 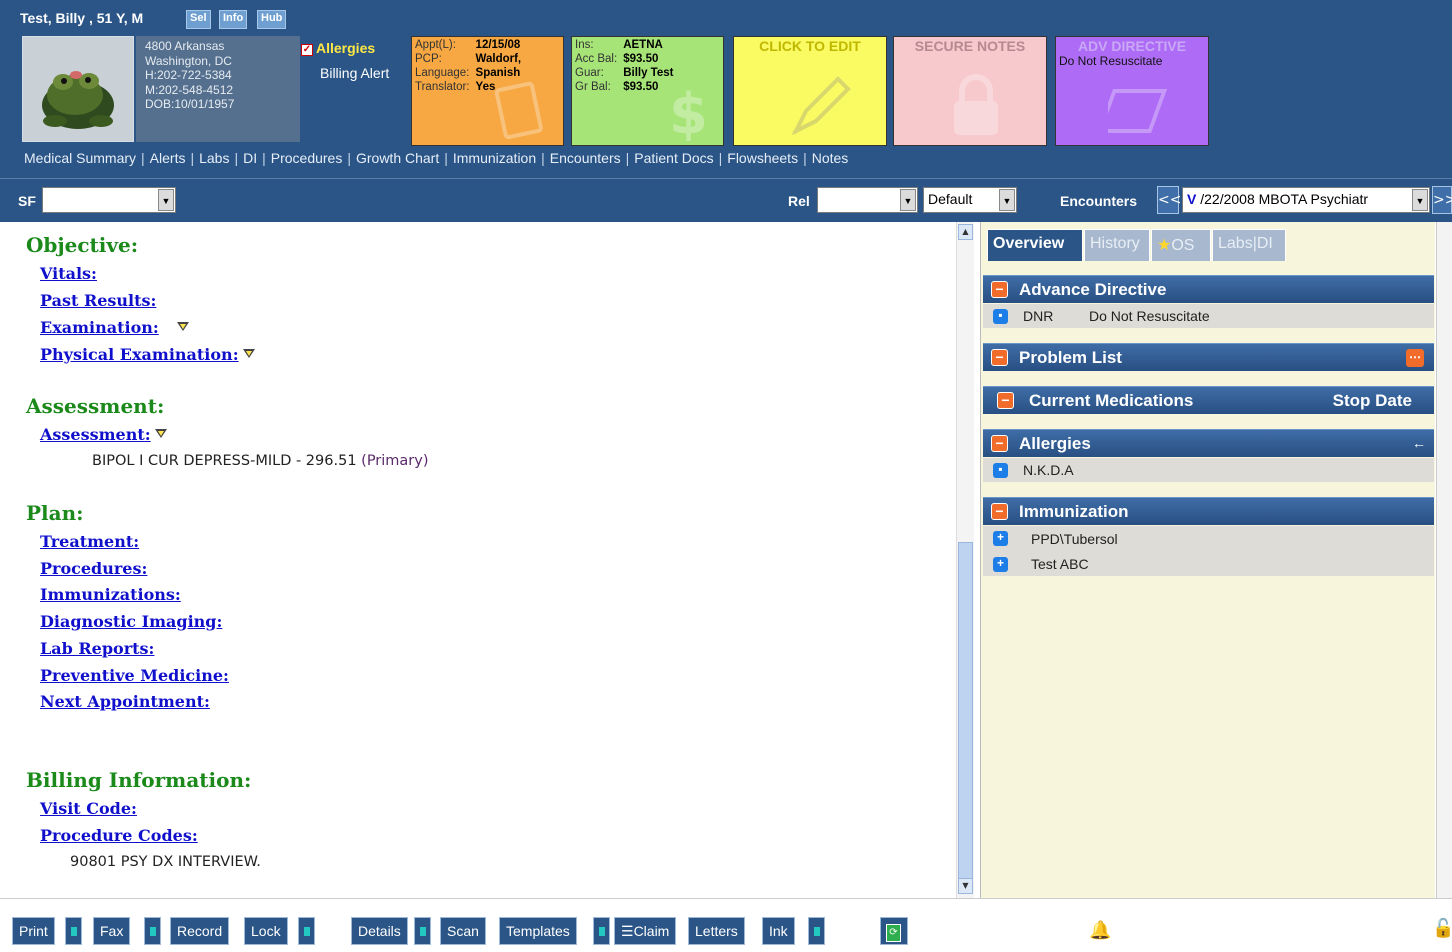 What do you see at coordinates (463, 931) in the screenshot?
I see `scan-button: Scan` at bounding box center [463, 931].